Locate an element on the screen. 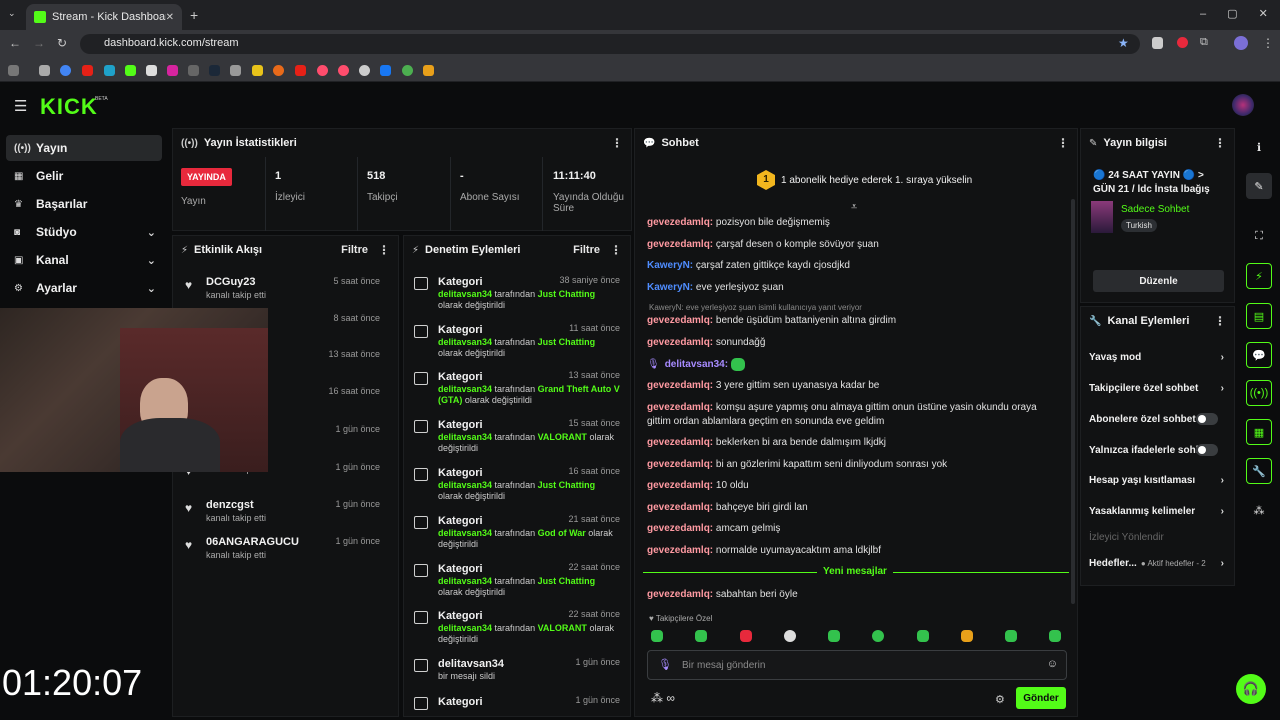 Image resolution: width=1280 pixels, height=720 pixels. nav-item-kanal: ▣ Kanal ⌄ is located at coordinates (84, 260).